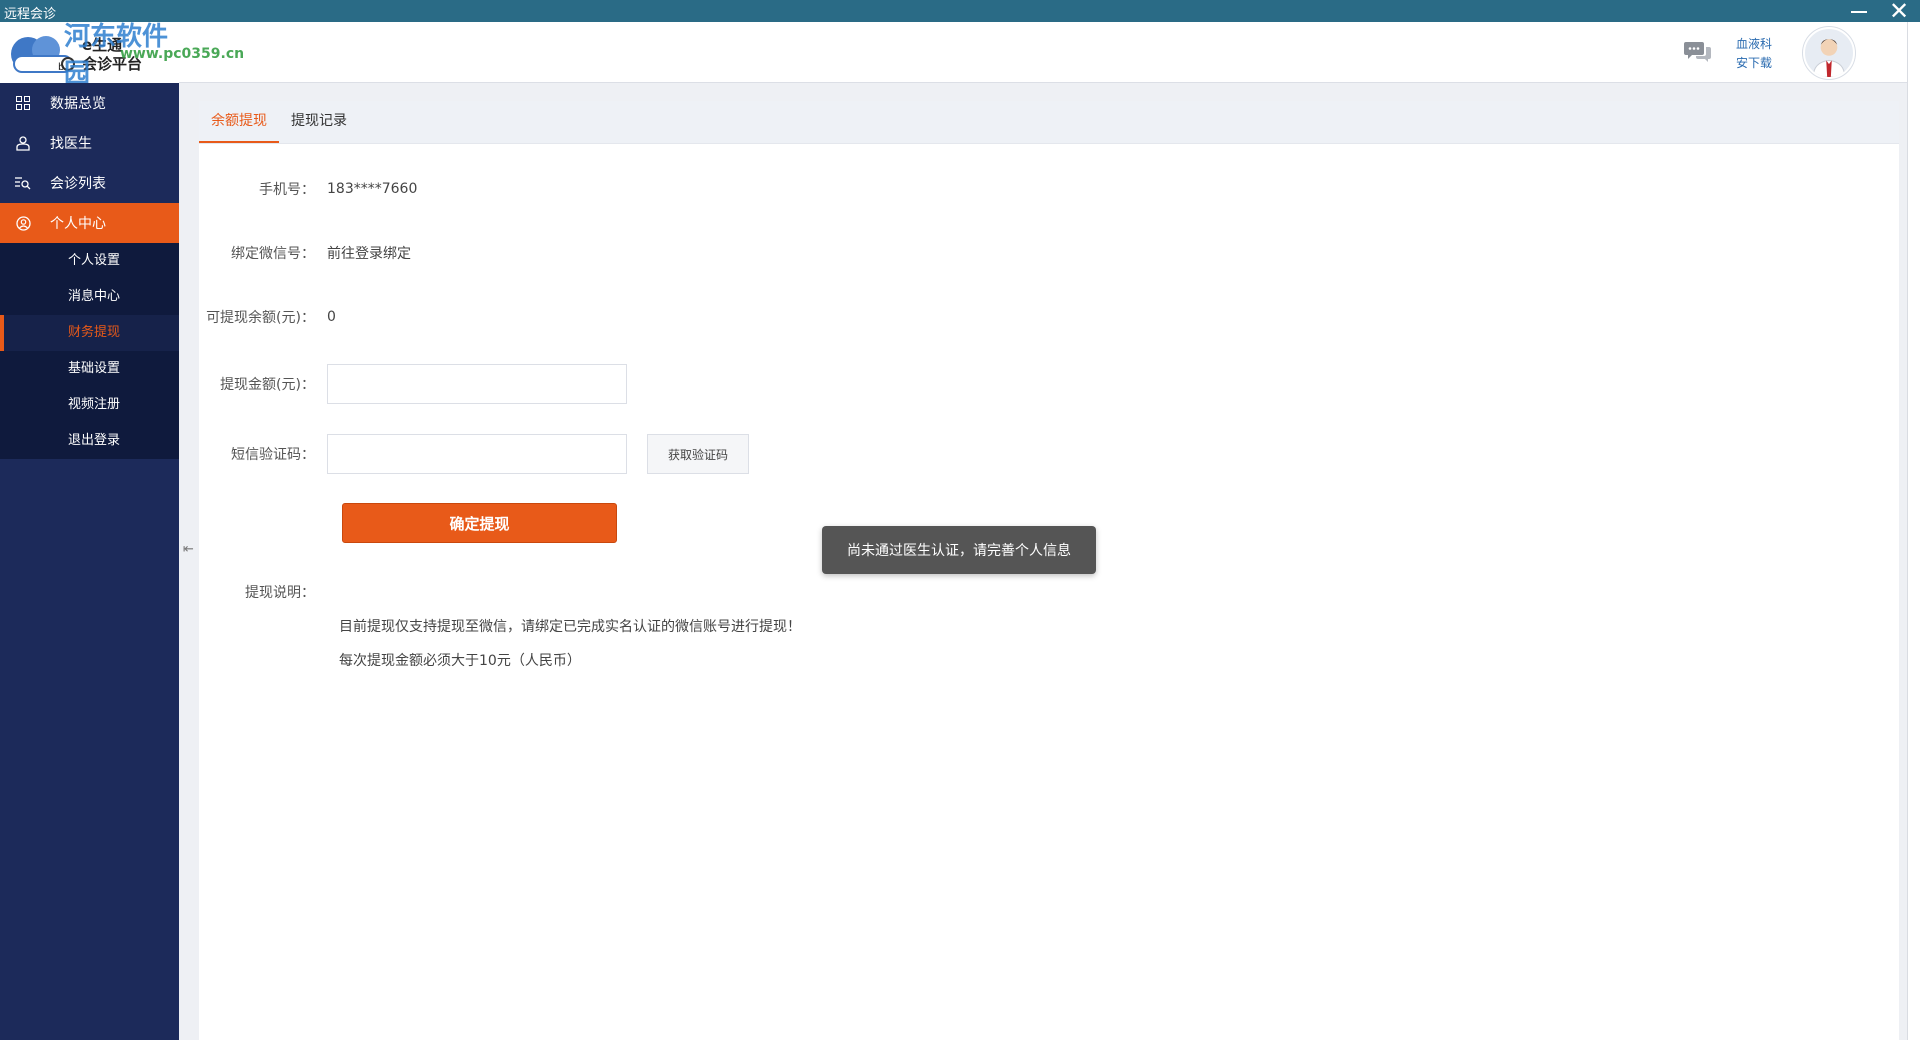 The image size is (1920, 1040). What do you see at coordinates (30, 14) in the screenshot?
I see `window-title: 远程会诊` at bounding box center [30, 14].